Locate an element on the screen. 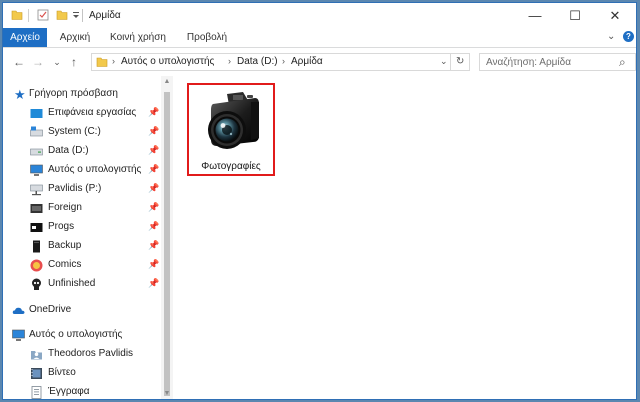 The width and height of the screenshot is (640, 402). video-icon is located at coordinates (36, 373).